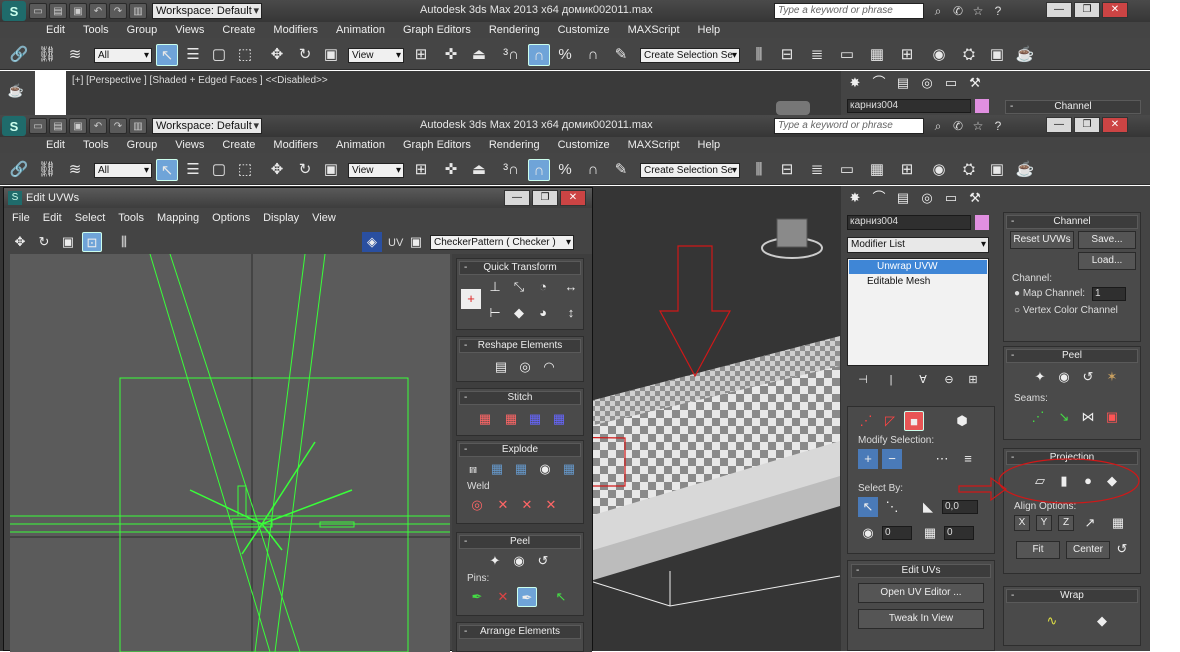 This screenshot has height=652, width=1180. I want to click on uv-menu-file: File, so click(21, 220).